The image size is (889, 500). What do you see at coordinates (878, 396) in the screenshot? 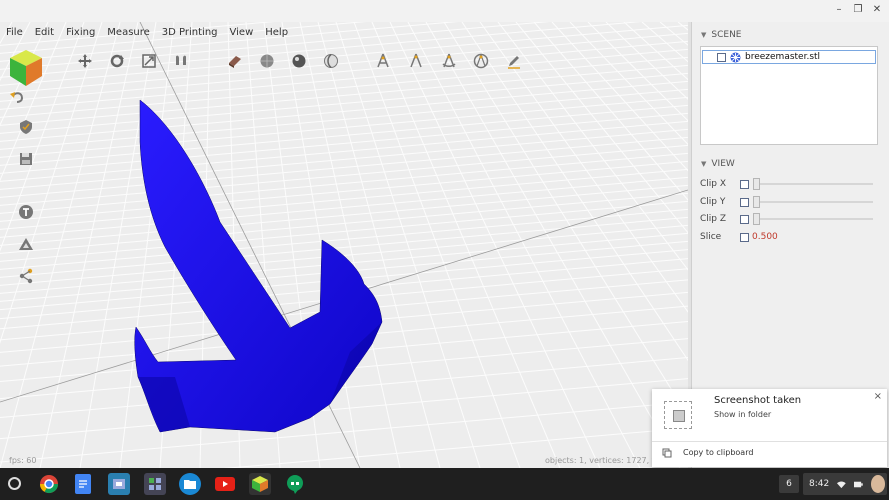
I see `notification-close-button: ×` at bounding box center [878, 396].